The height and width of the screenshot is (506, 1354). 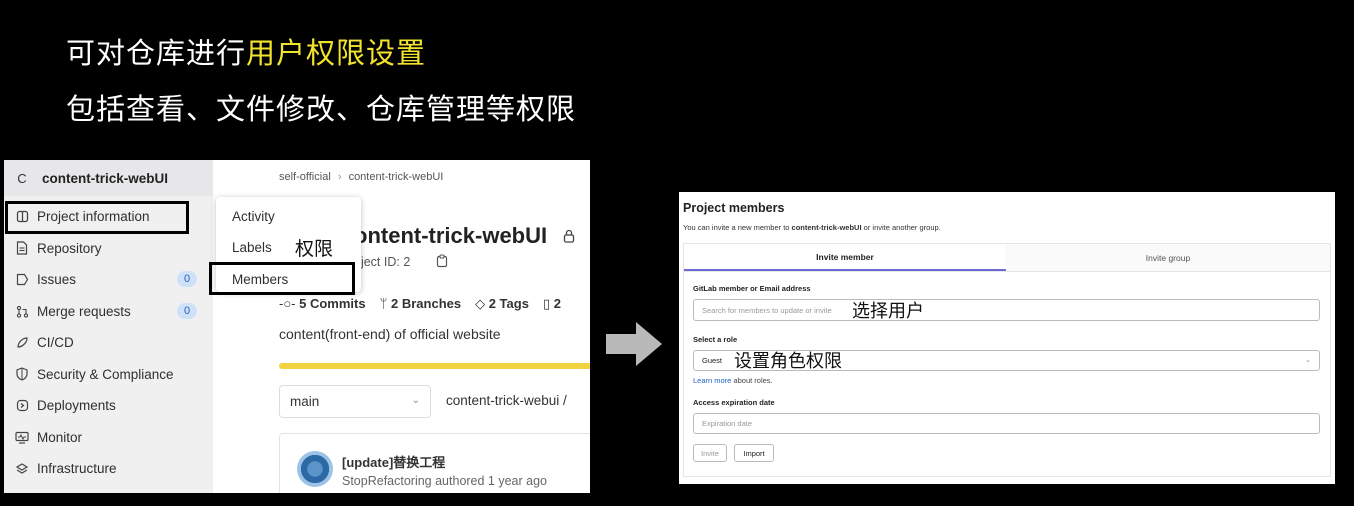 What do you see at coordinates (336, 53) in the screenshot?
I see `headline-highlight: 用户权限设置` at bounding box center [336, 53].